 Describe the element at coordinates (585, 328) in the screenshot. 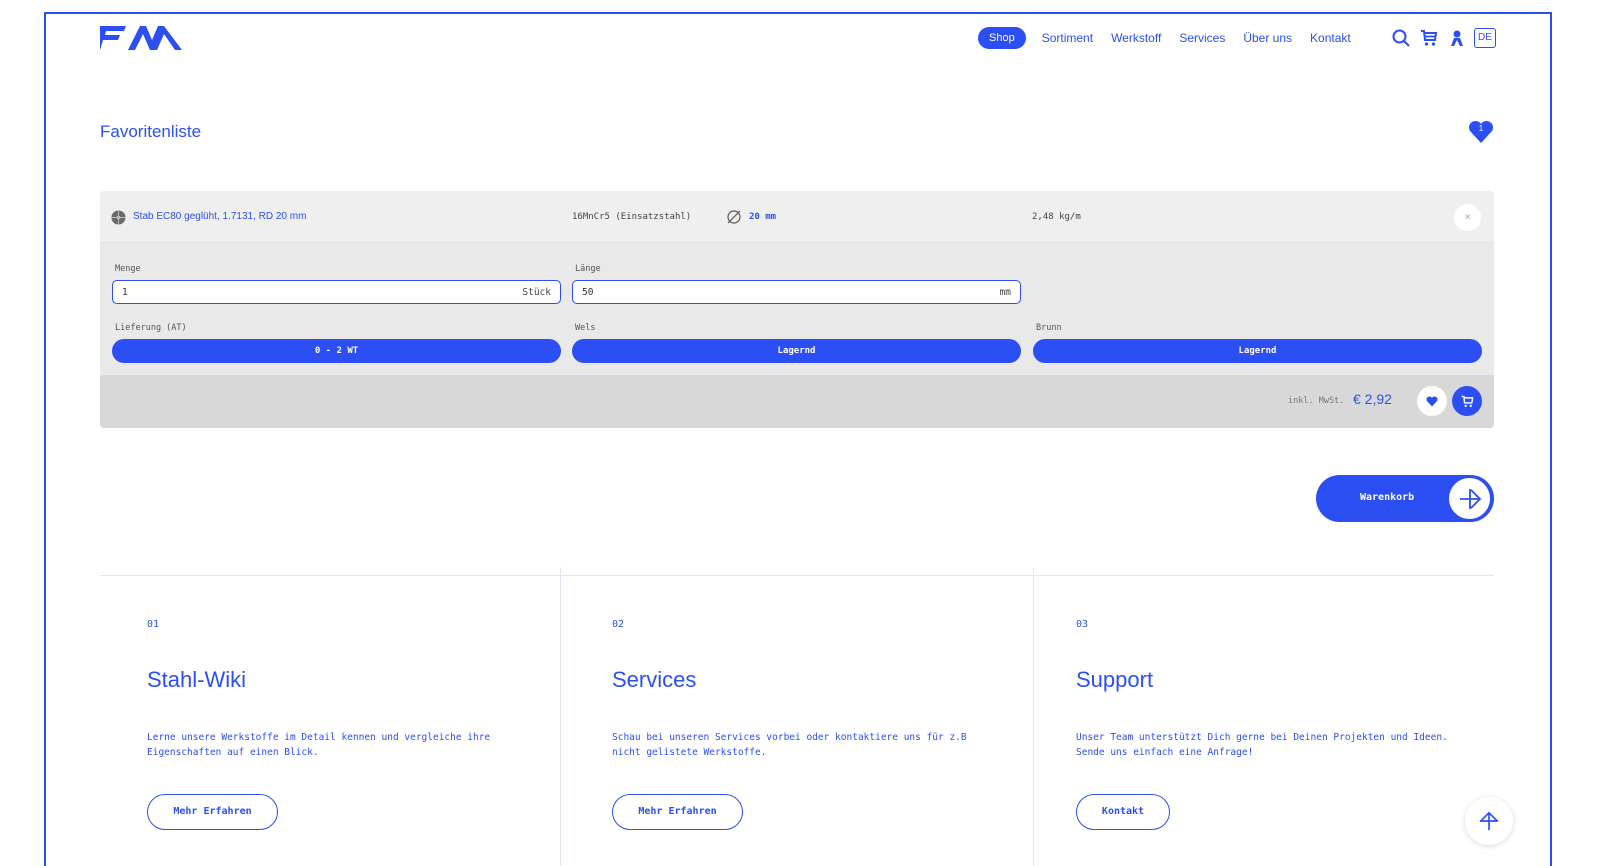

I see `wels-label: Wels` at that location.